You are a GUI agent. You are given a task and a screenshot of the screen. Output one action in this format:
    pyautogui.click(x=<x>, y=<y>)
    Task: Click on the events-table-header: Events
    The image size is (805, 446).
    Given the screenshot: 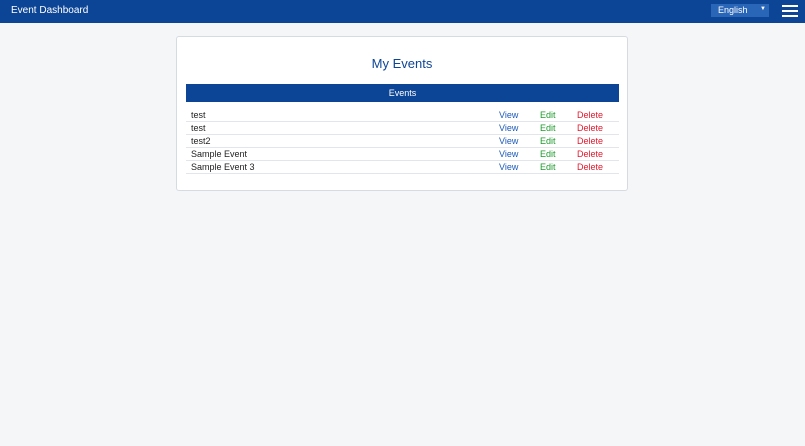 What is the action you would take?
    pyautogui.click(x=402, y=93)
    